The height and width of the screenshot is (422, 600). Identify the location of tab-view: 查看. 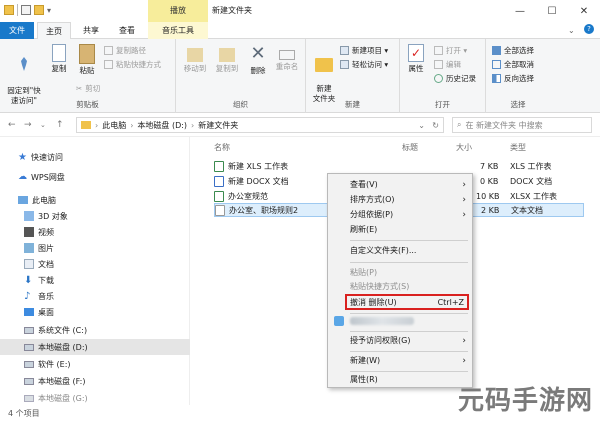
(127, 30).